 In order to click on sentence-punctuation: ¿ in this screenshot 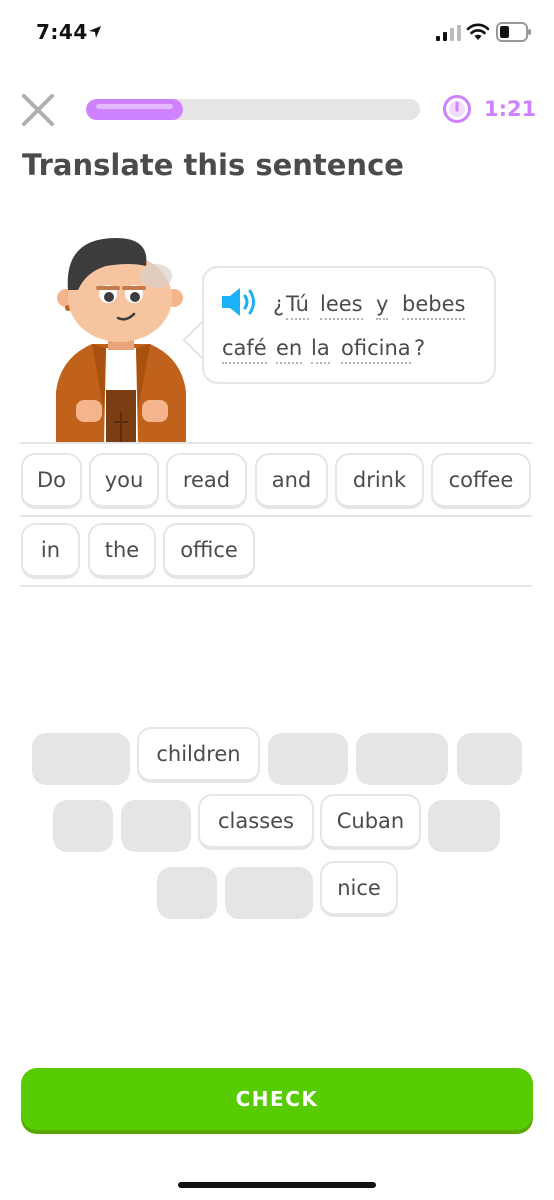, I will do `click(279, 304)`.